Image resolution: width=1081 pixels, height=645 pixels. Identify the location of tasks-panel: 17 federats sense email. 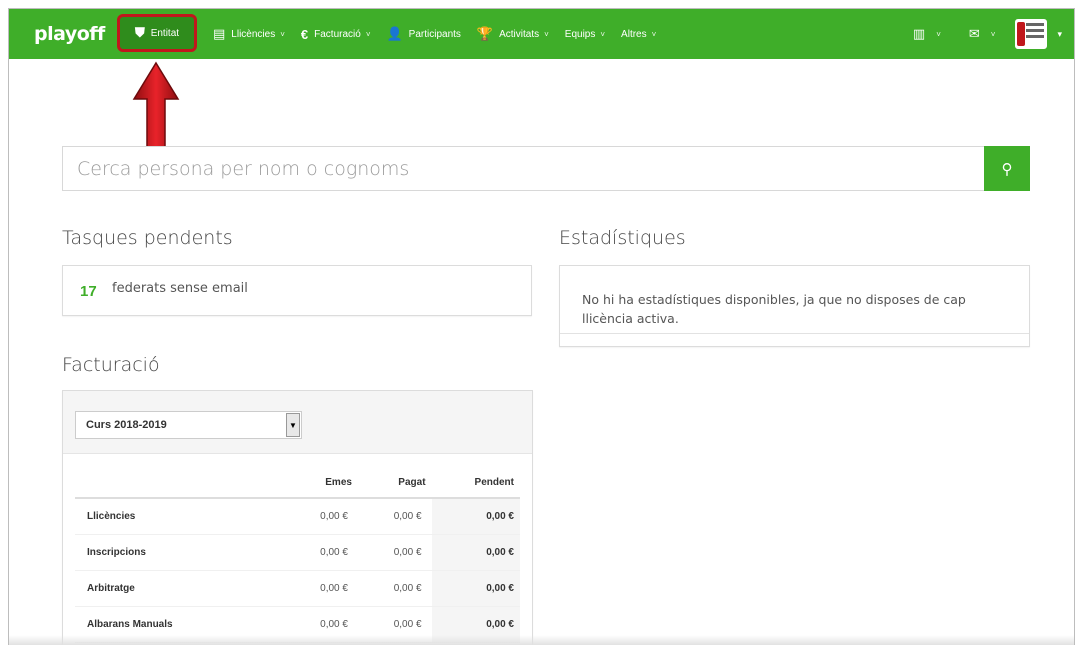
(297, 290).